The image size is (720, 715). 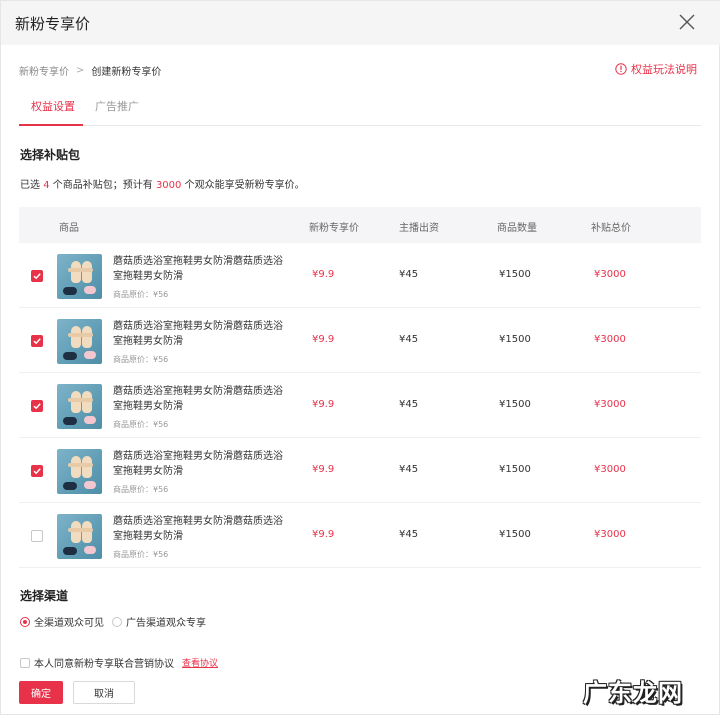 I want to click on subsidy-summary: 已选 4 个商品补贴包；预计有 3000 个观众能享受新粉专享价。, so click(x=162, y=183).